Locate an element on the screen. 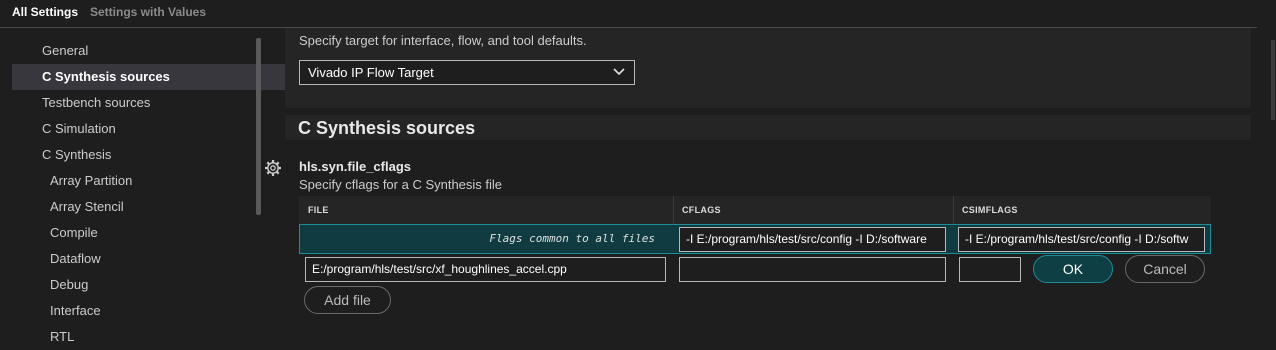 The height and width of the screenshot is (350, 1276). ok-button: OK is located at coordinates (1073, 269).